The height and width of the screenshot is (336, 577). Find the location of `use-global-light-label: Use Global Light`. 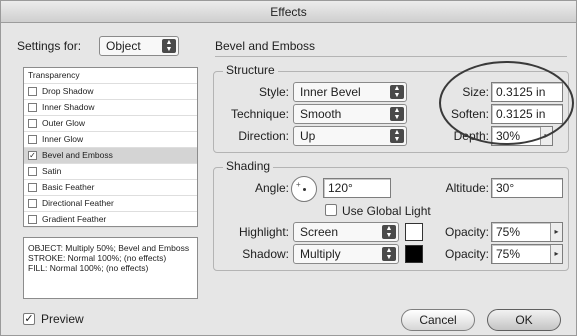

use-global-light-label: Use Global Light is located at coordinates (386, 211).